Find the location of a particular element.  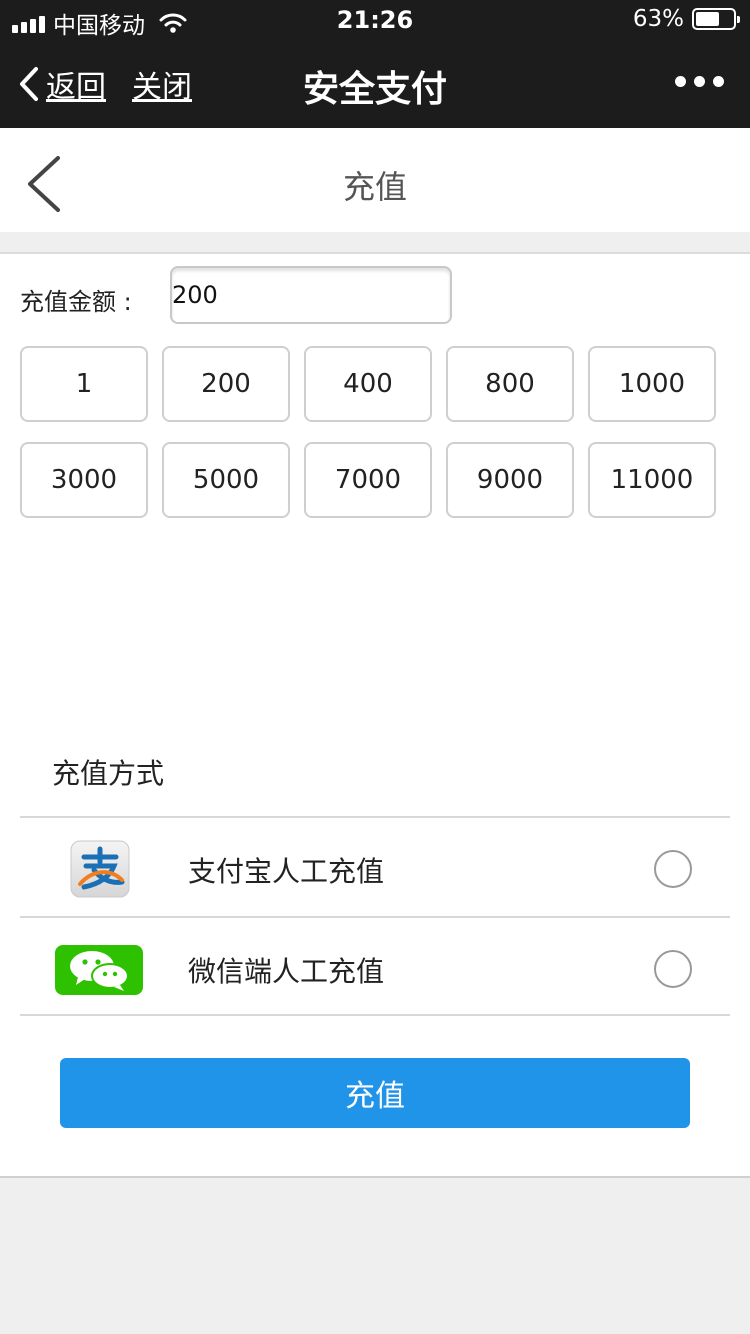

payment-method-wechat: 微信端人工充值 is located at coordinates (375, 966).